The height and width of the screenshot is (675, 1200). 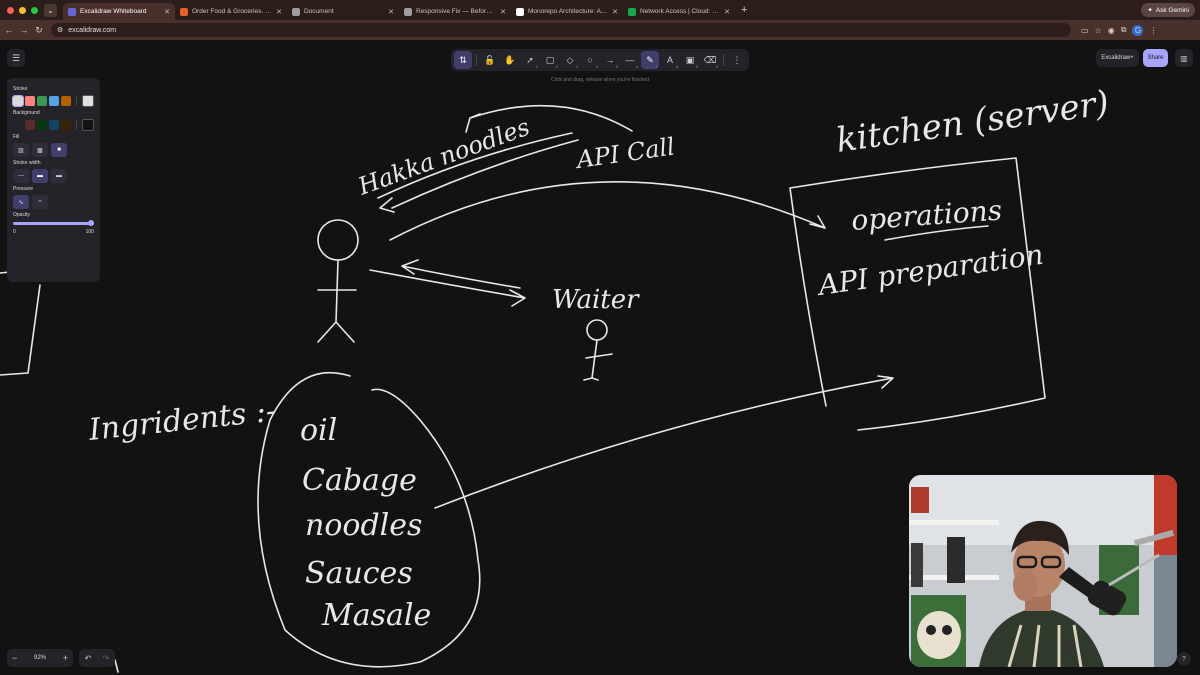 What do you see at coordinates (1117, 58) in the screenshot?
I see `excalidraw-plus-button: Excalidraw+` at bounding box center [1117, 58].